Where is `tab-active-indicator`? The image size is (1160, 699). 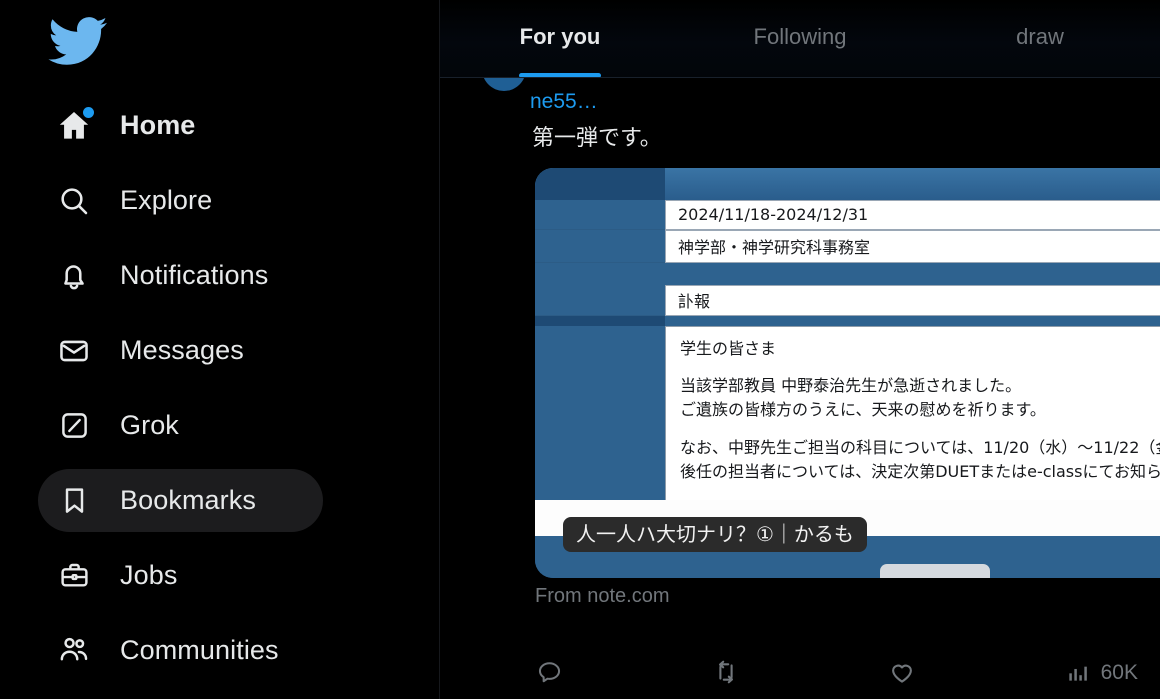
tab-active-indicator is located at coordinates (560, 75).